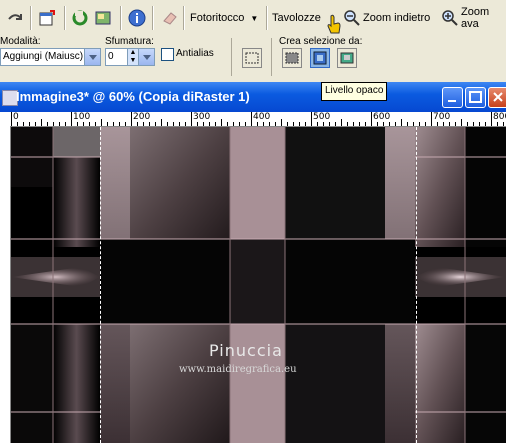 This screenshot has height=443, width=506. I want to click on ruler-label: 300, so click(202, 117).